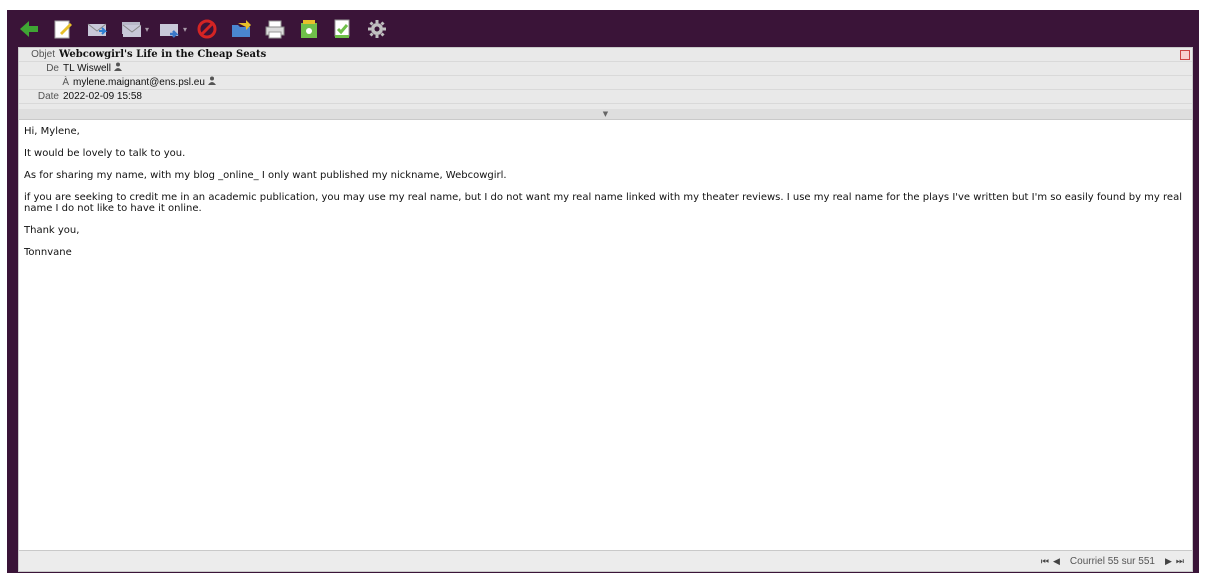 This screenshot has width=1206, height=574. Describe the element at coordinates (43, 54) in the screenshot. I see `subject-label: Objet` at that location.